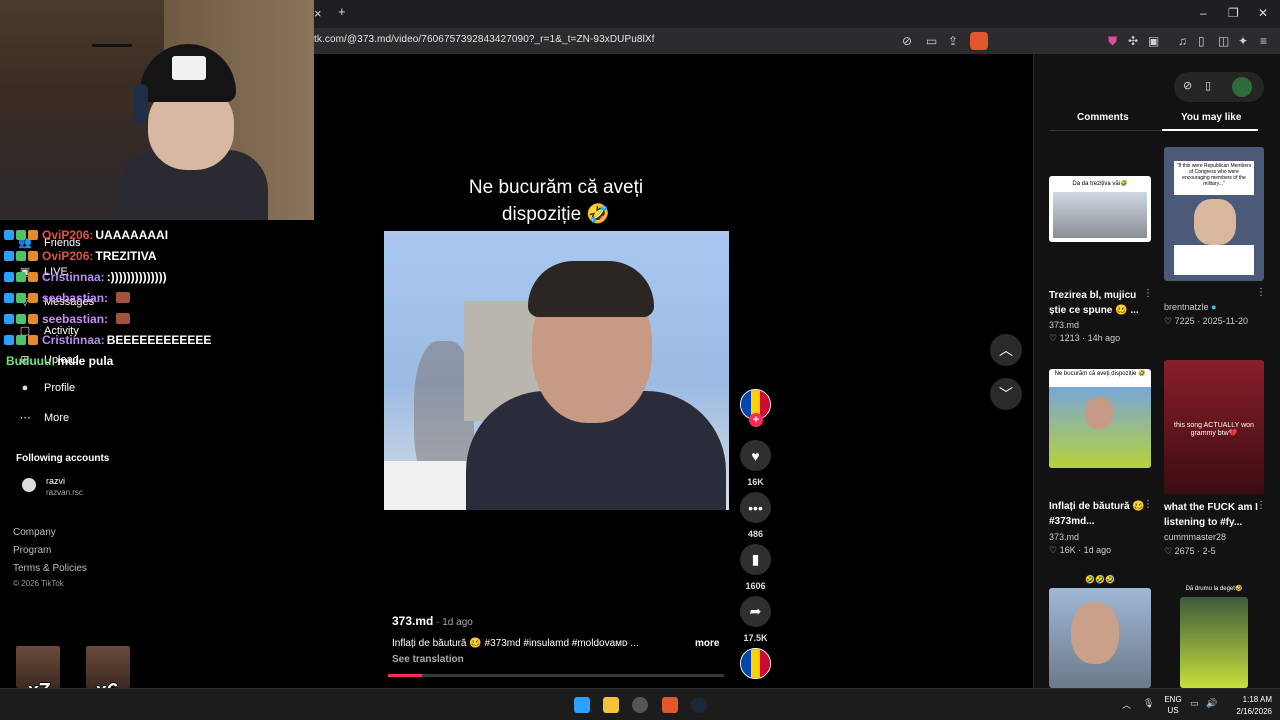 The height and width of the screenshot is (720, 1280). I want to click on restore-button: ❐, so click(1233, 13).